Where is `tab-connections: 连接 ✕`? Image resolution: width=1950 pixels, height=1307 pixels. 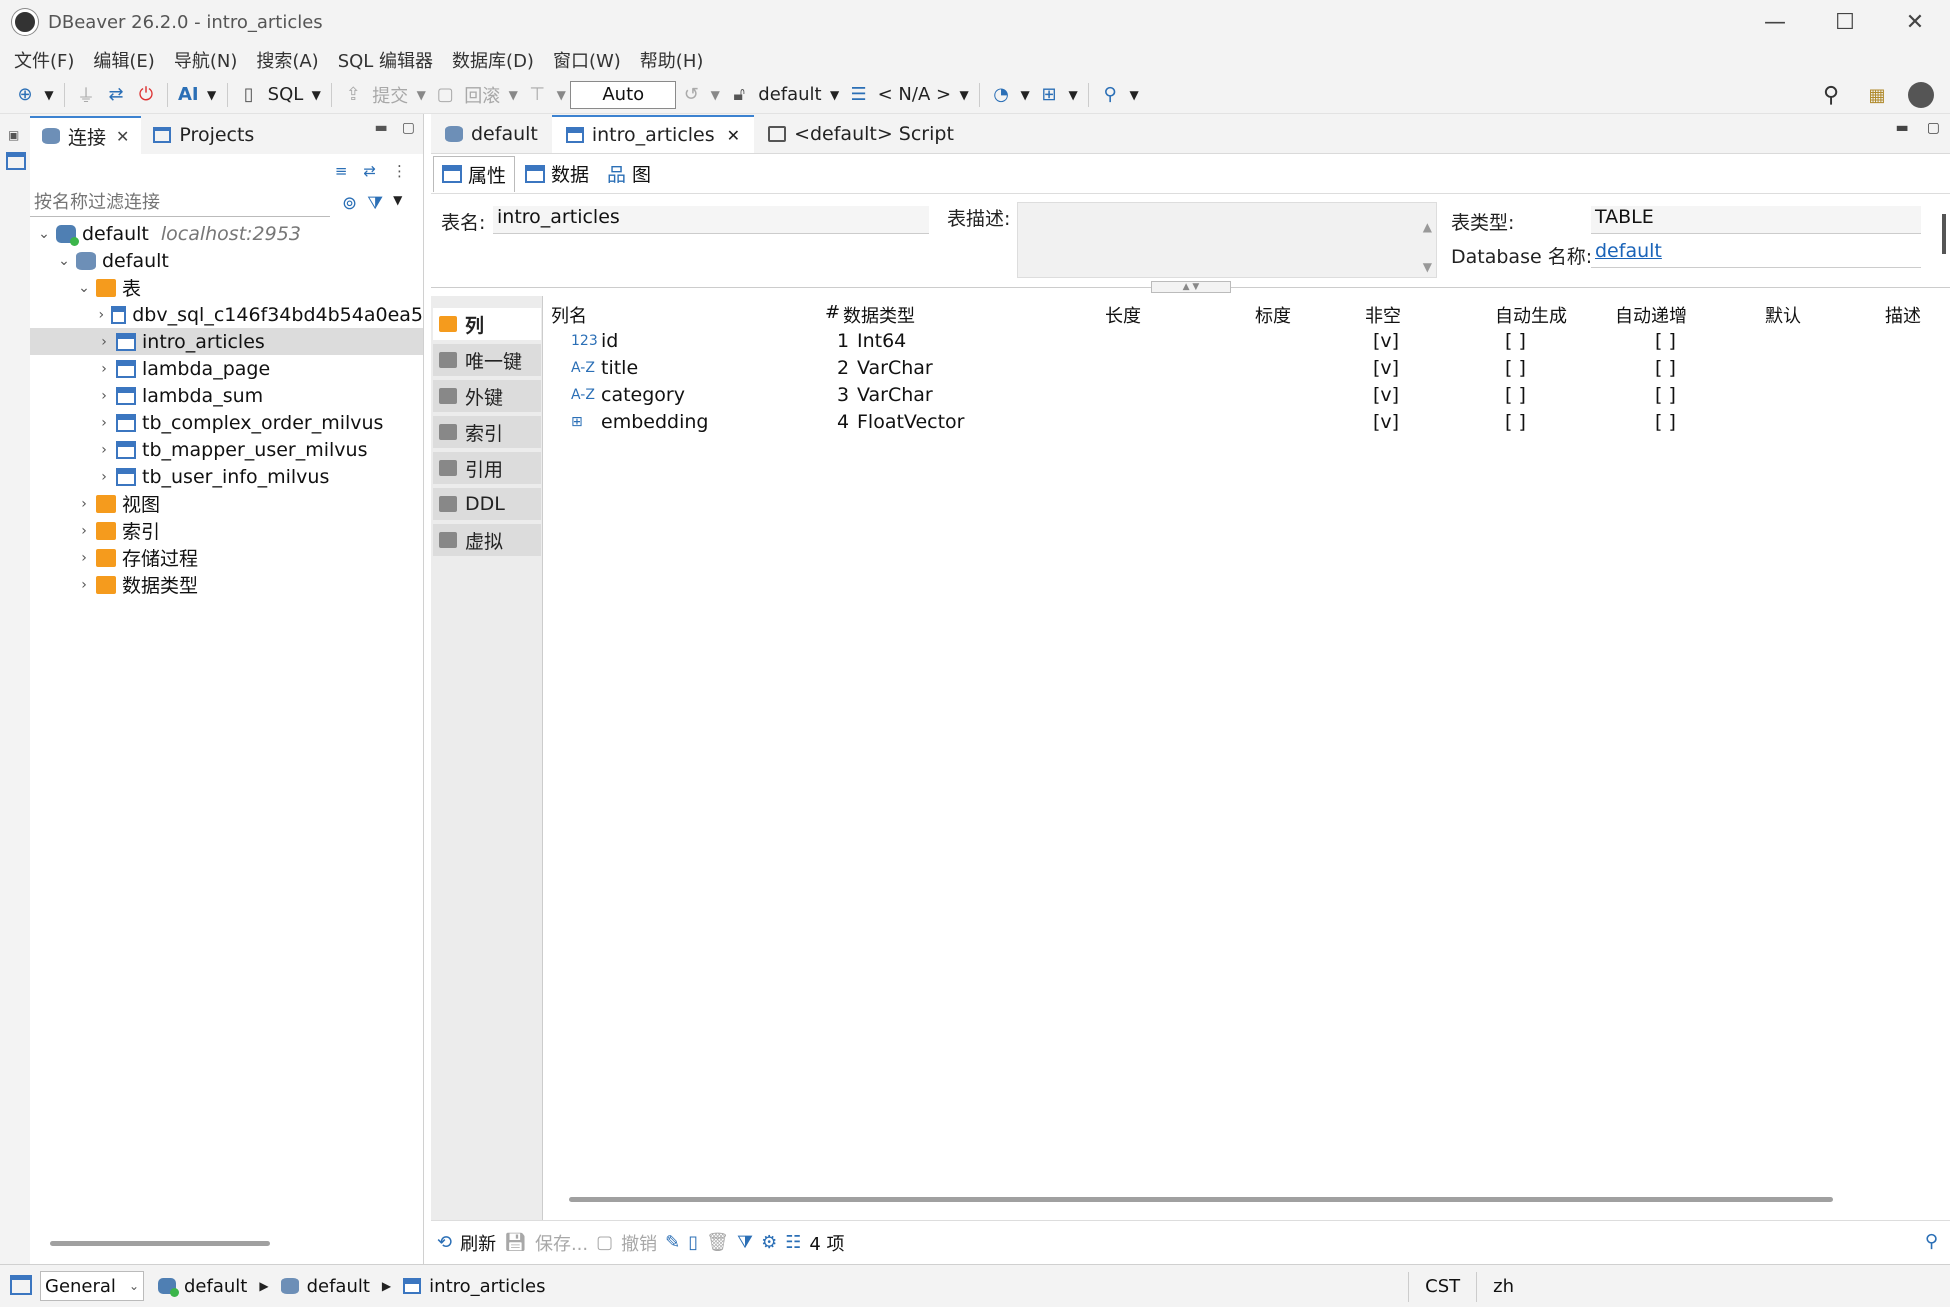
tab-connections: 连接 ✕ is located at coordinates (86, 135).